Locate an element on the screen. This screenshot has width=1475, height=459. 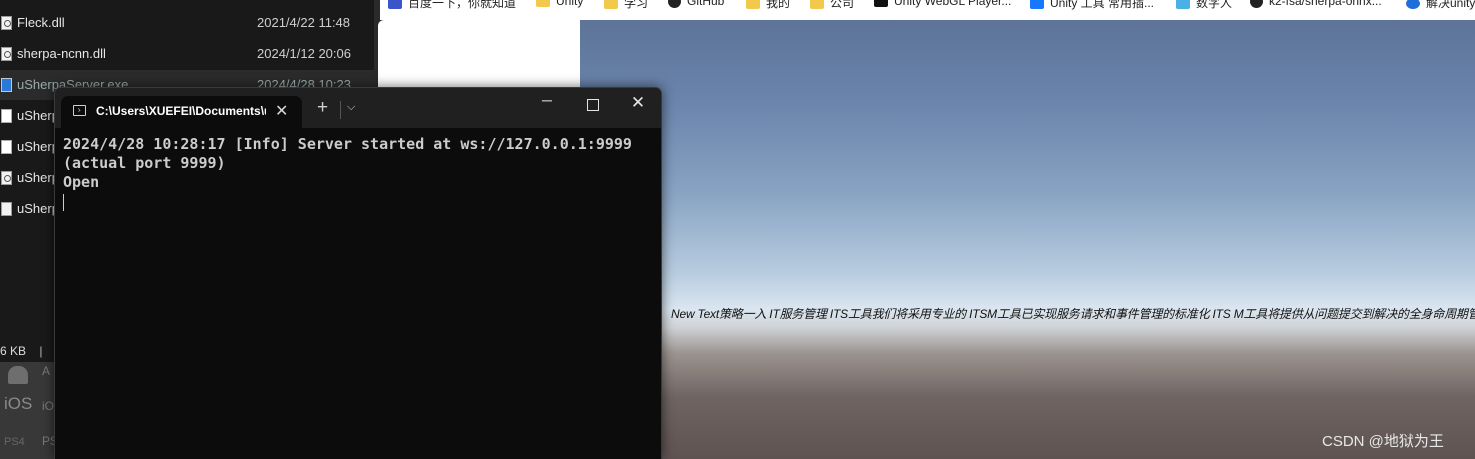
bookmark-label: GitHub is located at coordinates (706, 4).